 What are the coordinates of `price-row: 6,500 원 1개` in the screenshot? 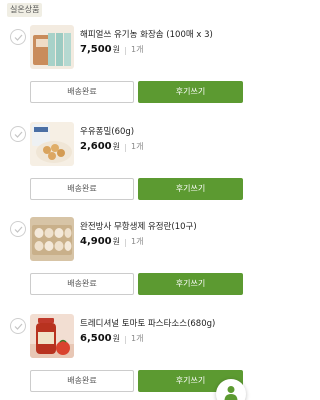 It's located at (111, 340).